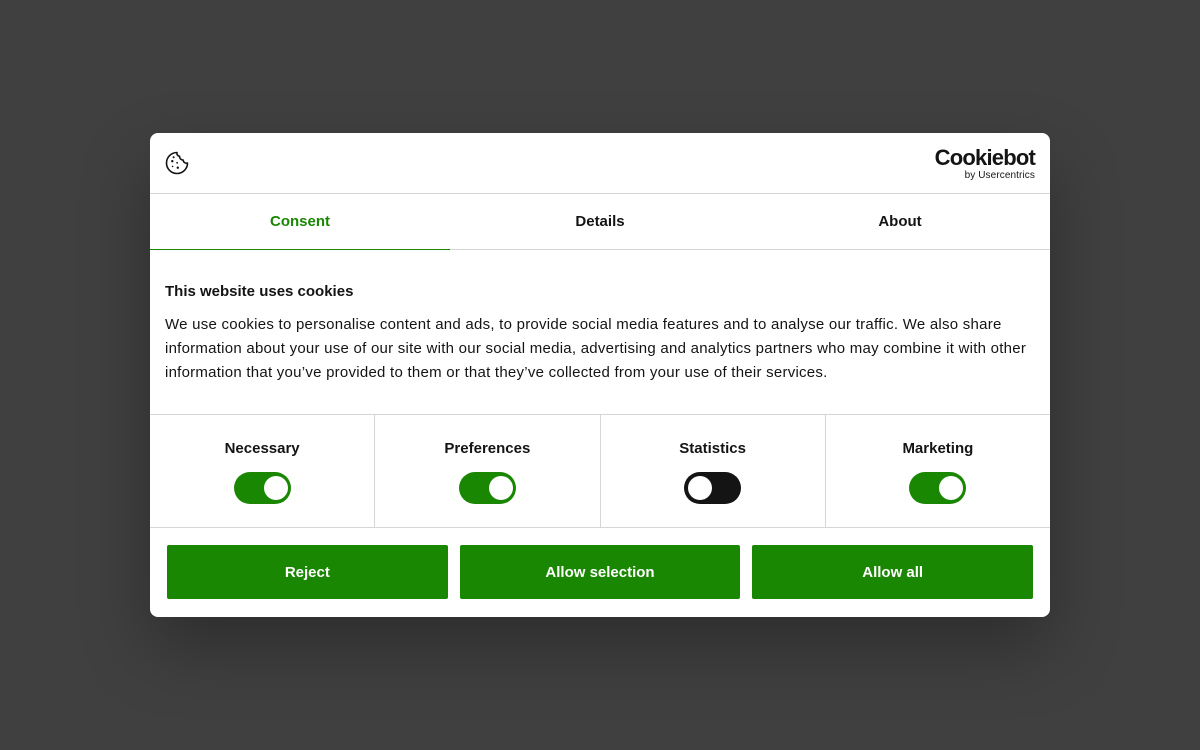 This screenshot has height=750, width=1200. What do you see at coordinates (938, 488) in the screenshot?
I see `marketing-switch` at bounding box center [938, 488].